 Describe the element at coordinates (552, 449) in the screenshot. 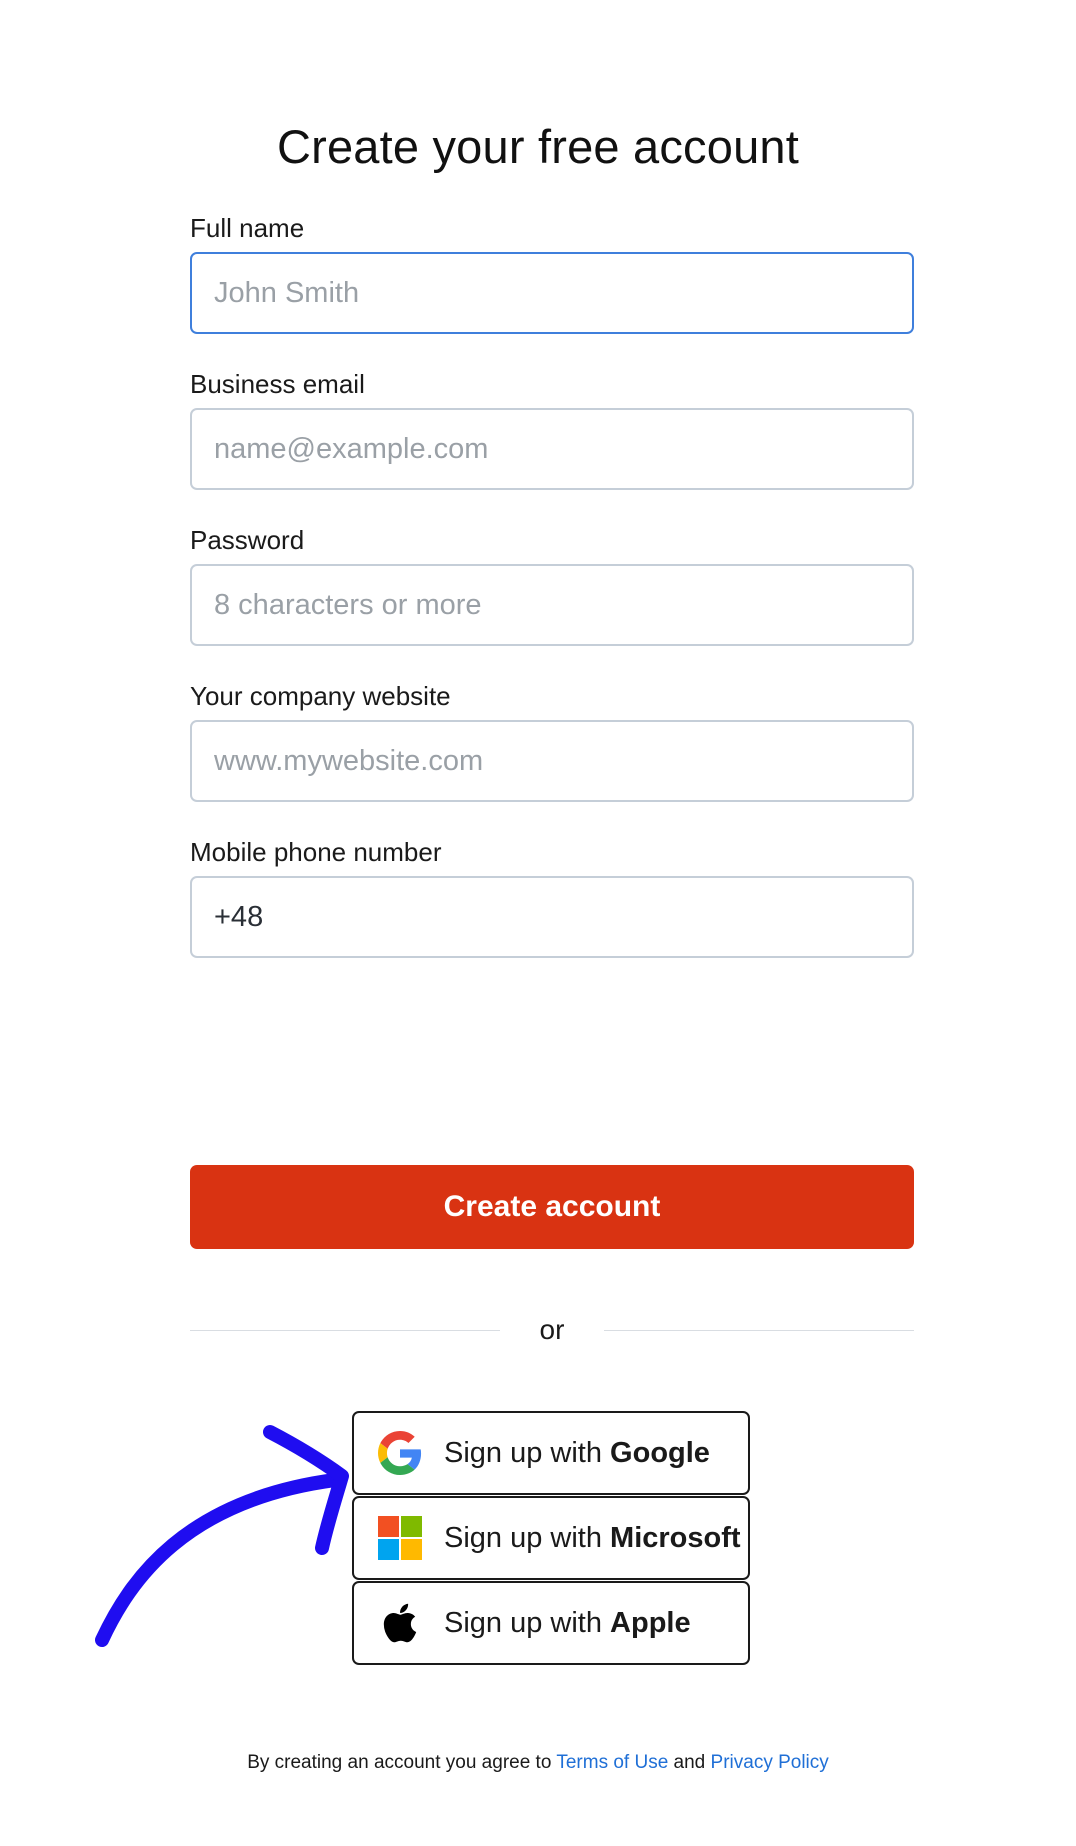

I see `business-email-input` at that location.